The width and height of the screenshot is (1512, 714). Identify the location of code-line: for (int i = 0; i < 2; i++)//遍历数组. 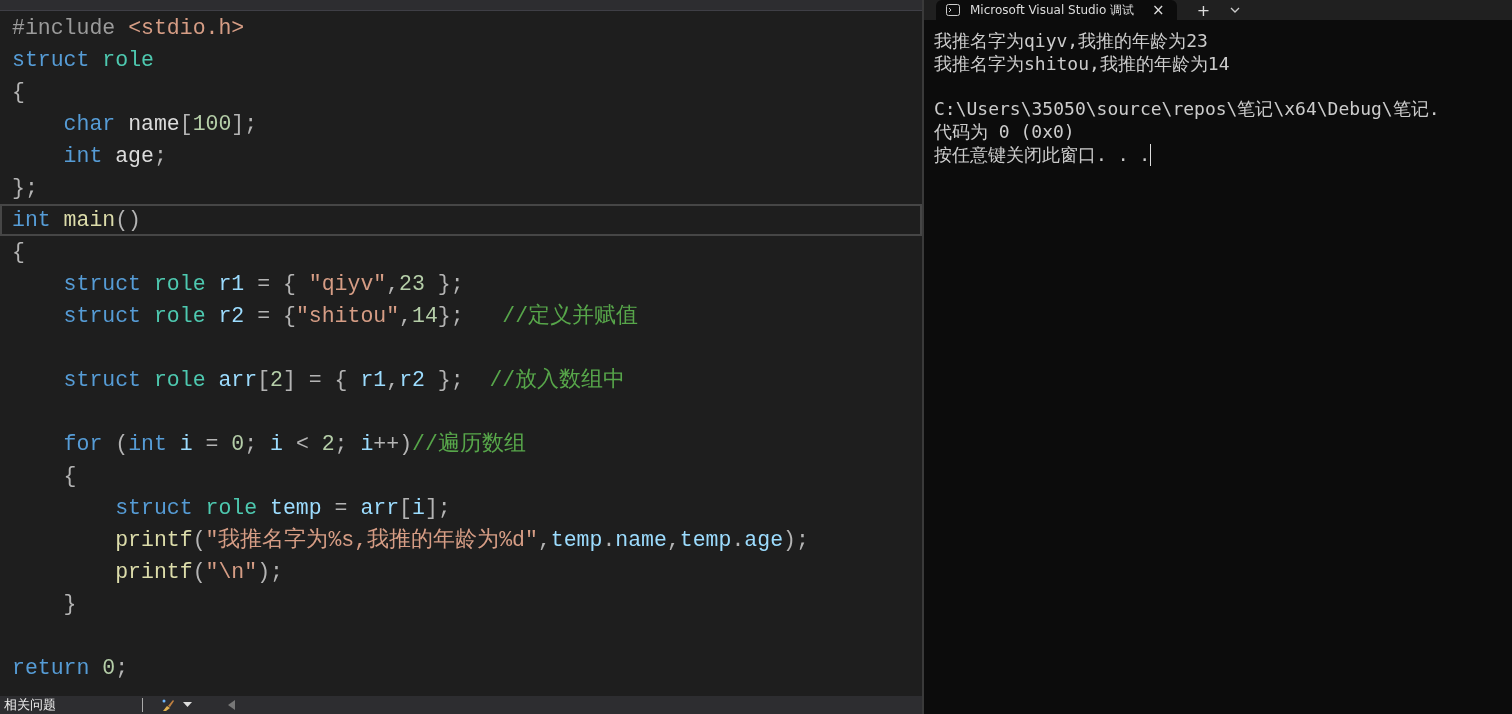
(294, 444).